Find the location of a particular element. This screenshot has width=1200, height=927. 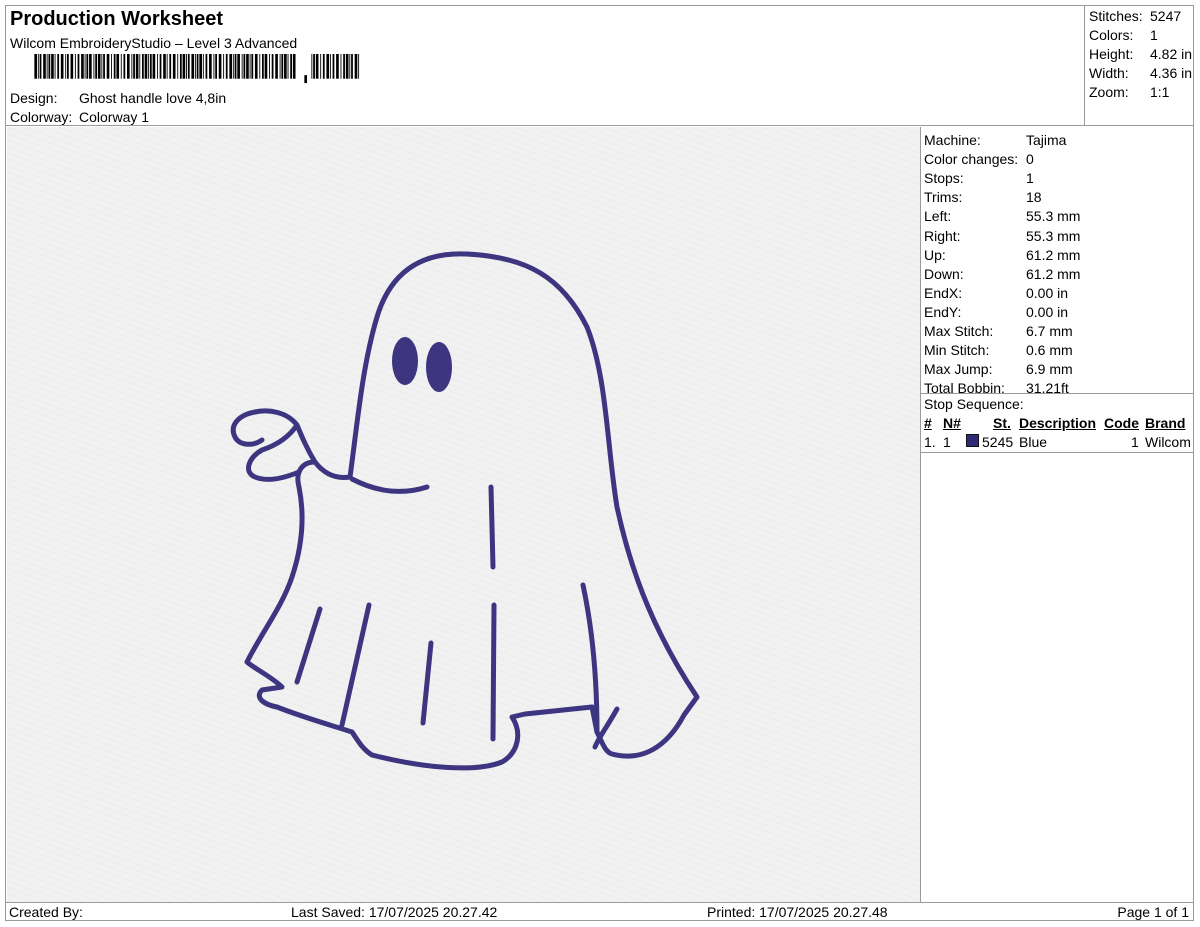

machine-info-value: 18 is located at coordinates (1034, 197).